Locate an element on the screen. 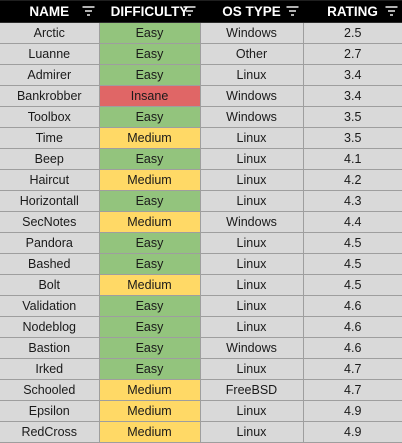 The image size is (402, 443). cell-name: RedCross is located at coordinates (50, 432).